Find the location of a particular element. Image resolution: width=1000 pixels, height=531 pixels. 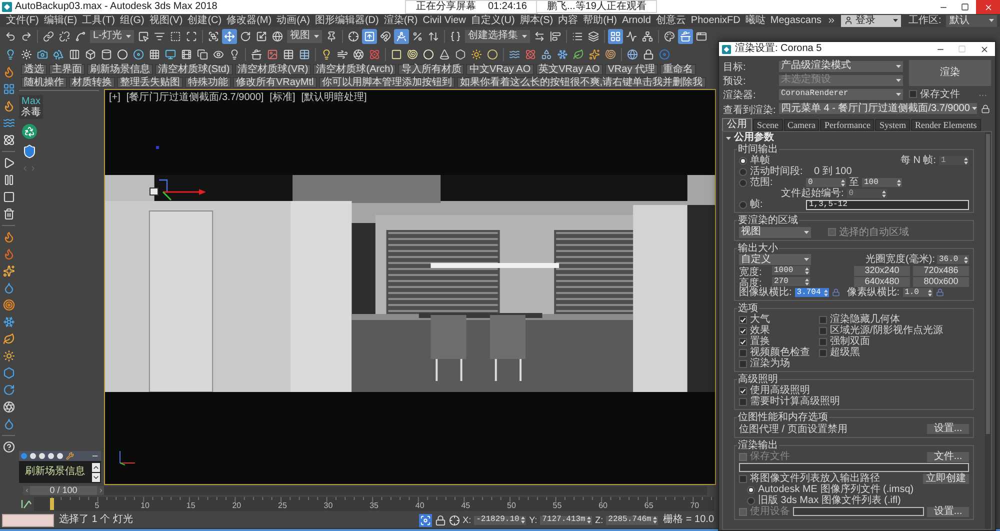

target-dropdown: 产品级渲染模式 is located at coordinates (841, 66).